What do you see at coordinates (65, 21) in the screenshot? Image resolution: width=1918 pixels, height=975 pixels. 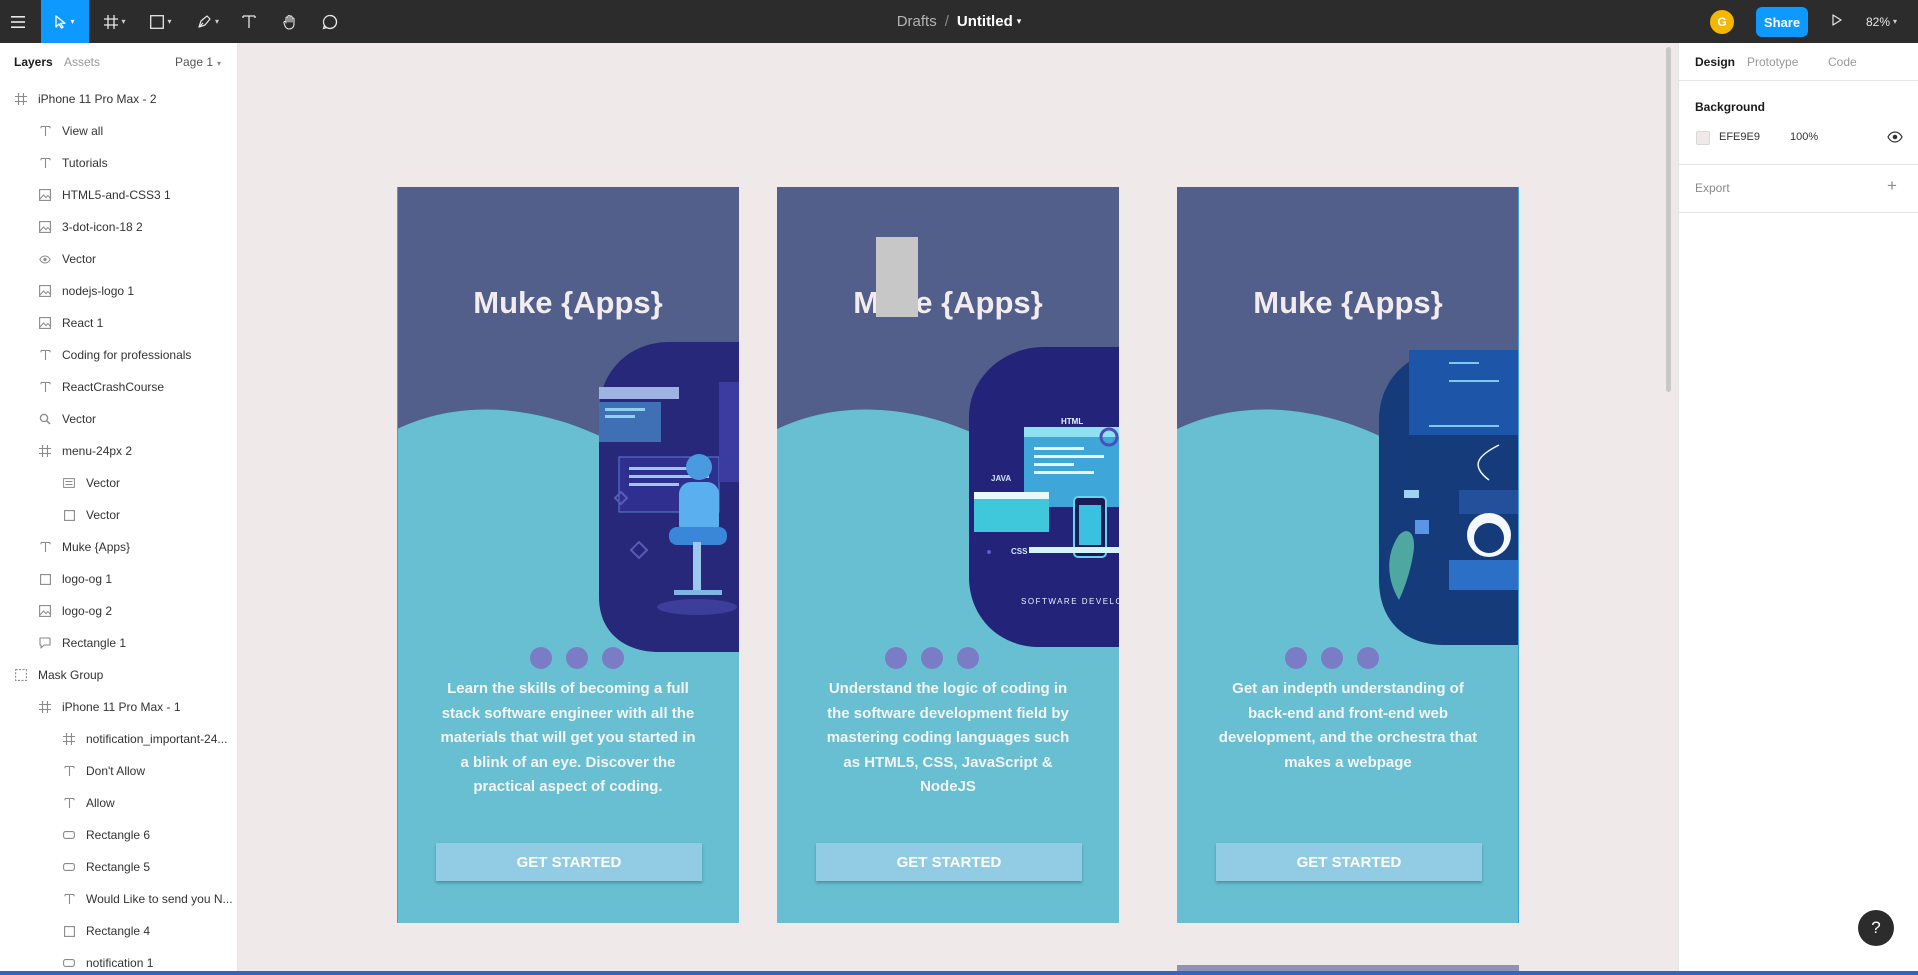 I see `move-tool-button: ▾` at bounding box center [65, 21].